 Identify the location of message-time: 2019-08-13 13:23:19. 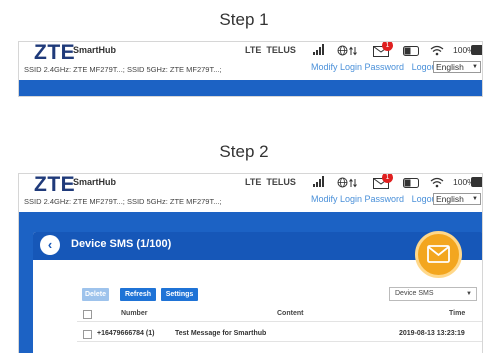
(432, 333).